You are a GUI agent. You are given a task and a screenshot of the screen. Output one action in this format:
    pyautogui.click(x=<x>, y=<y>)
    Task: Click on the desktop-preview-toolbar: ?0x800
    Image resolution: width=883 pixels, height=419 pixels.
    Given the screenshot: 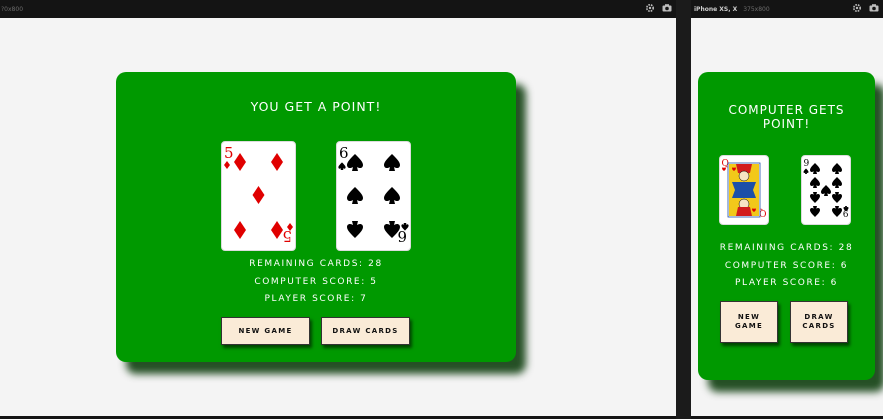 What is the action you would take?
    pyautogui.click(x=338, y=9)
    